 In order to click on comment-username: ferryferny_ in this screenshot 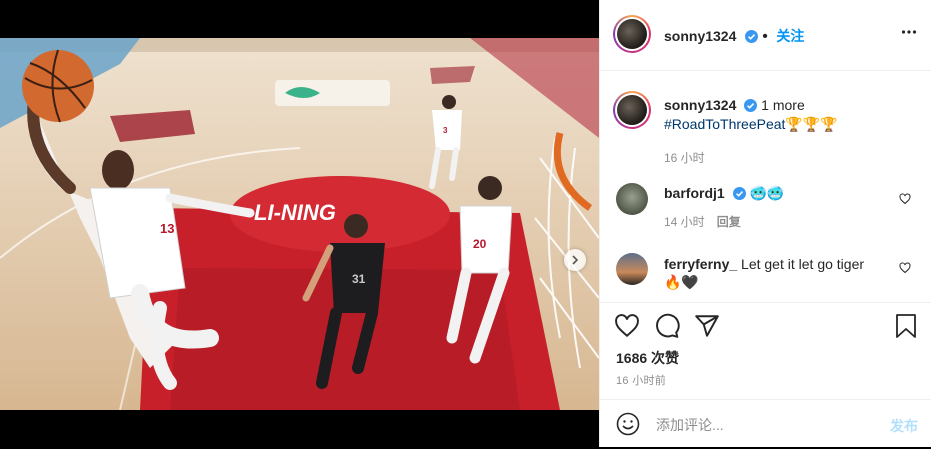, I will do `click(700, 264)`.